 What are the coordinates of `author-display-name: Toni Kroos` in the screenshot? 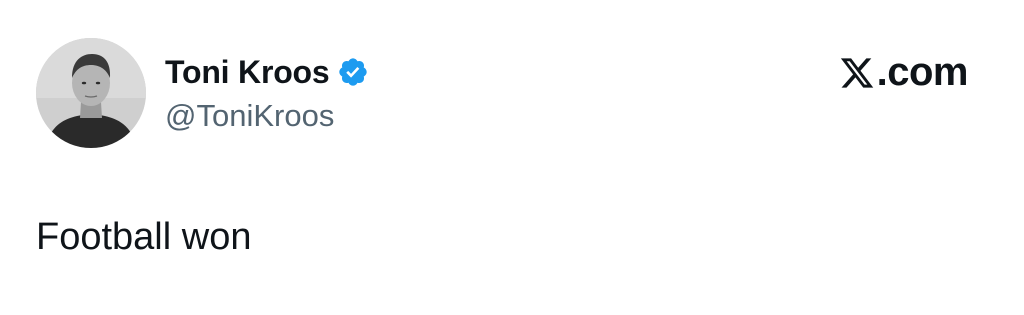 It's located at (247, 72).